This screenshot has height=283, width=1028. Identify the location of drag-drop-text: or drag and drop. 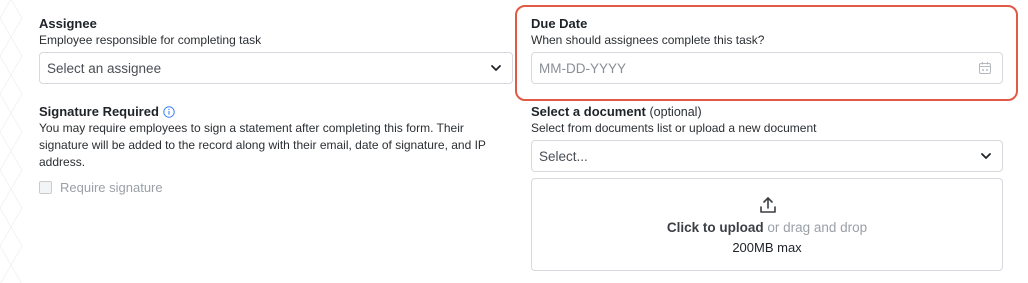
(815, 227).